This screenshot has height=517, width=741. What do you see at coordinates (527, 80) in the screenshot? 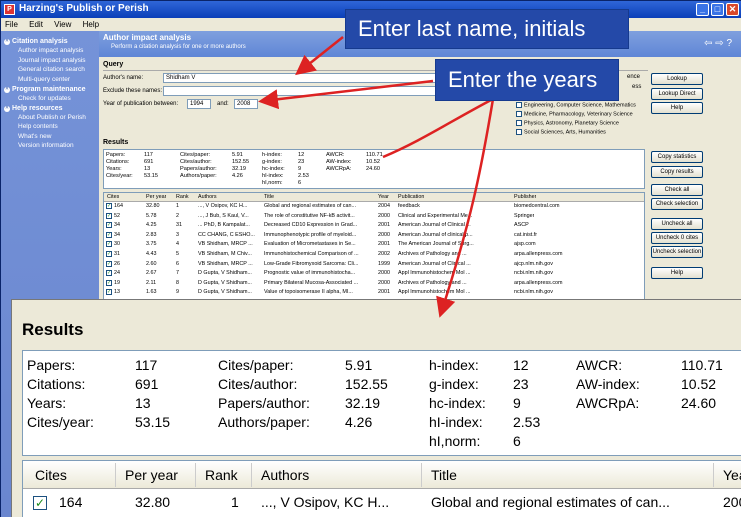
I see `callout-years: Enter the years` at bounding box center [527, 80].